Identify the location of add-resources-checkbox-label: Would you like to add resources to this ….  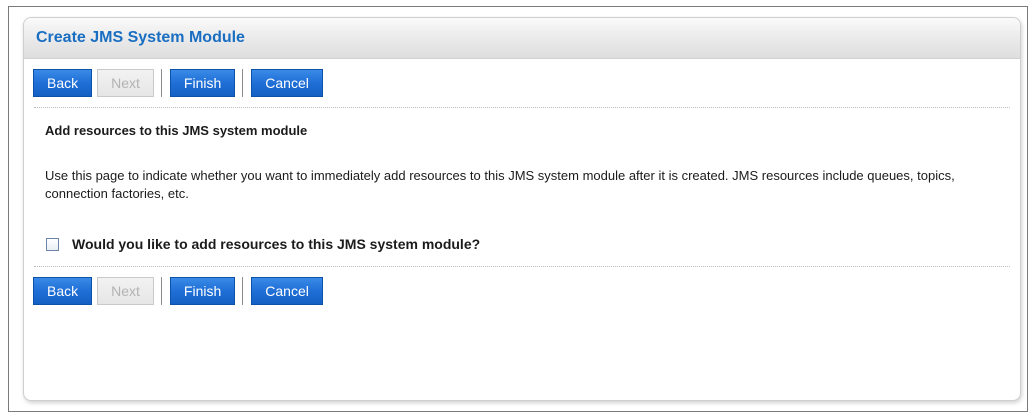
(276, 244).